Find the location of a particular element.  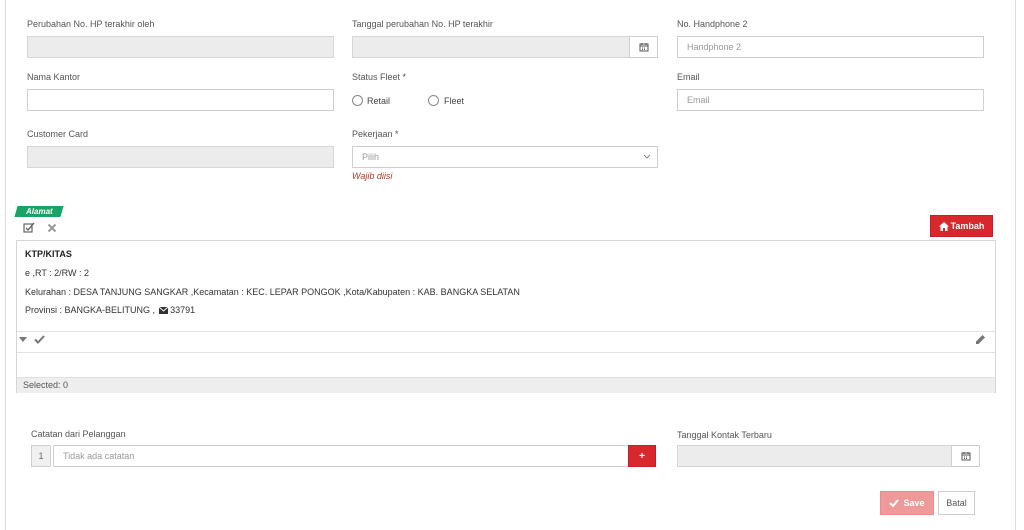

radio-fleet-label: Fleet is located at coordinates (454, 101).